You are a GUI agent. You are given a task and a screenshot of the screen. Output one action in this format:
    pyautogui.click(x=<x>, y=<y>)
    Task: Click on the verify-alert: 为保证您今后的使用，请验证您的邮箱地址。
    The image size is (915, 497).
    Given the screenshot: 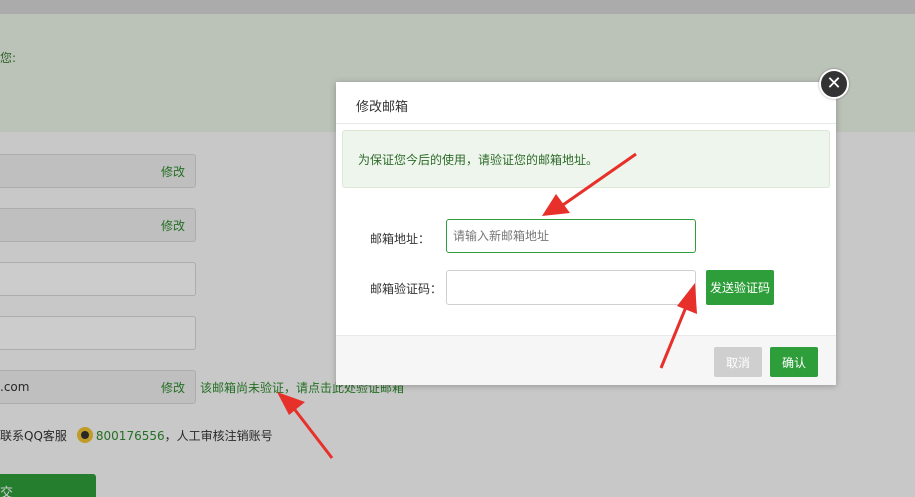 What is the action you would take?
    pyautogui.click(x=586, y=159)
    